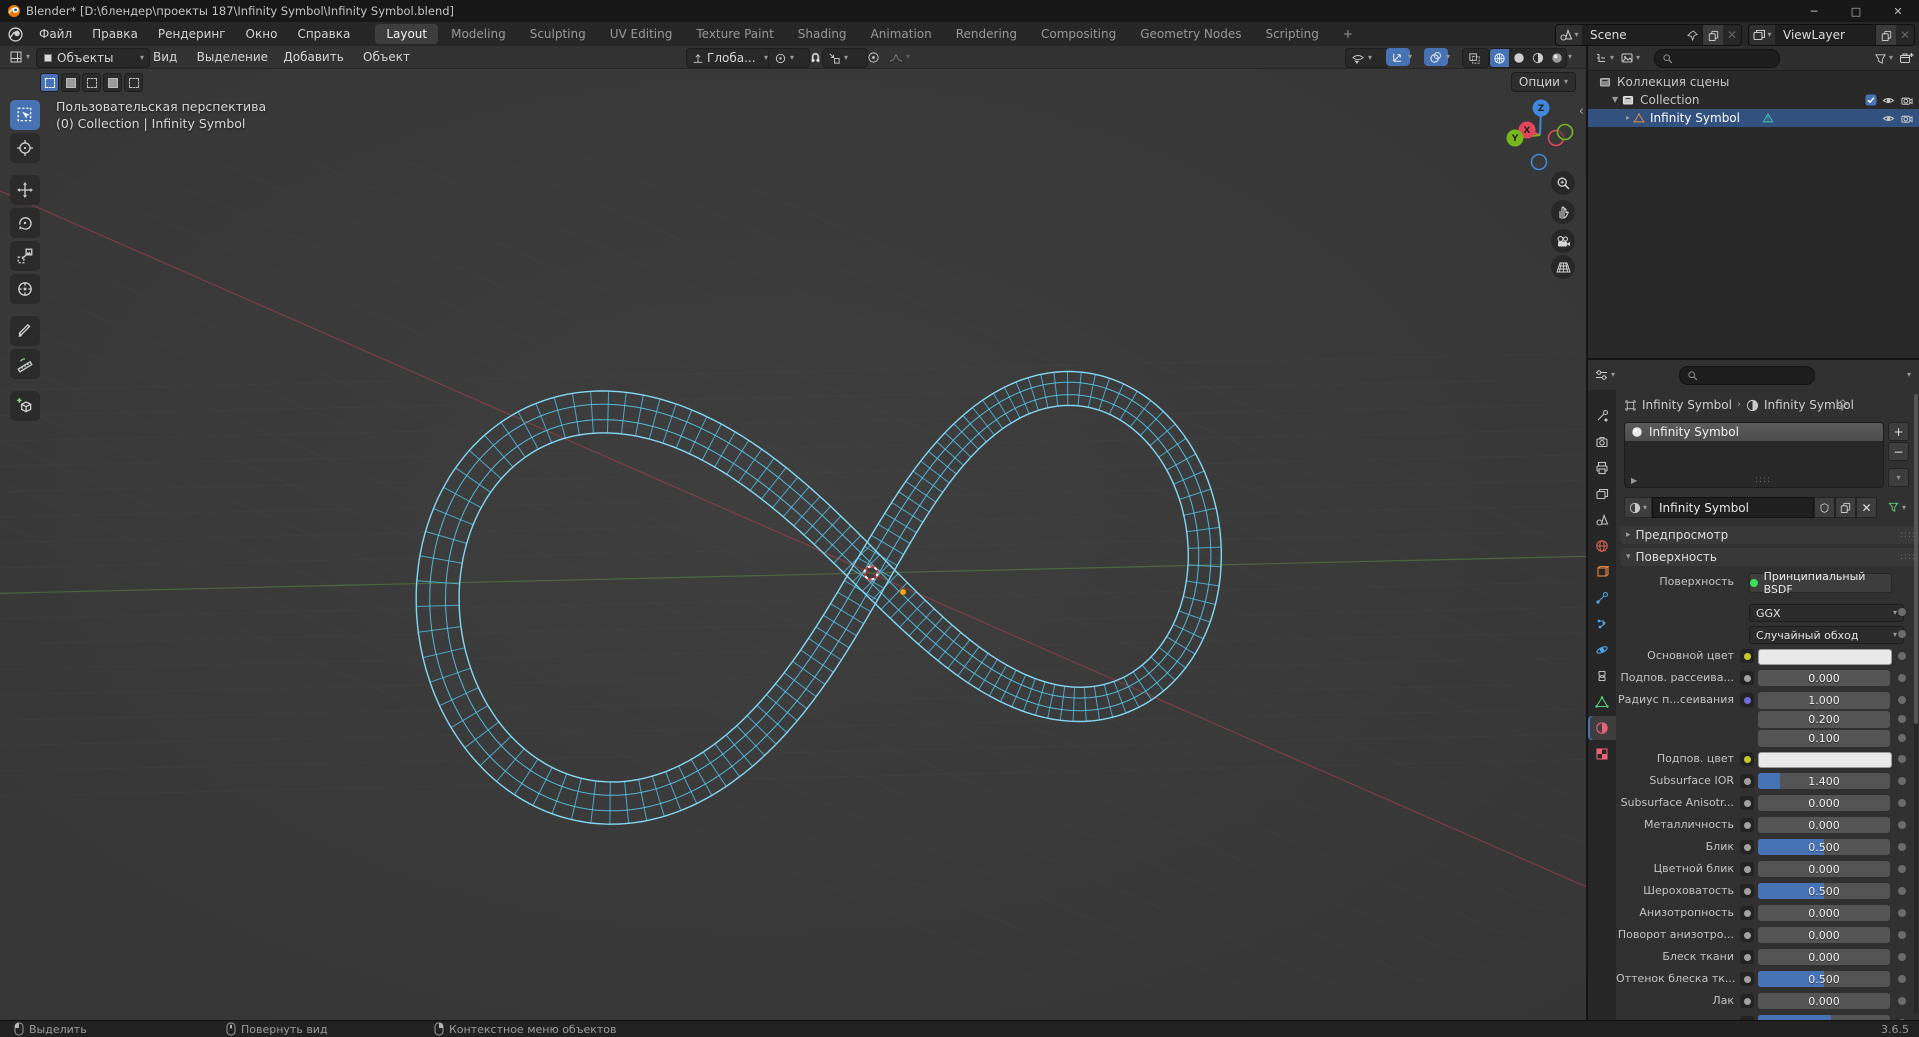 The height and width of the screenshot is (1037, 1919). What do you see at coordinates (1518, 58) in the screenshot?
I see `shading-solid-button` at bounding box center [1518, 58].